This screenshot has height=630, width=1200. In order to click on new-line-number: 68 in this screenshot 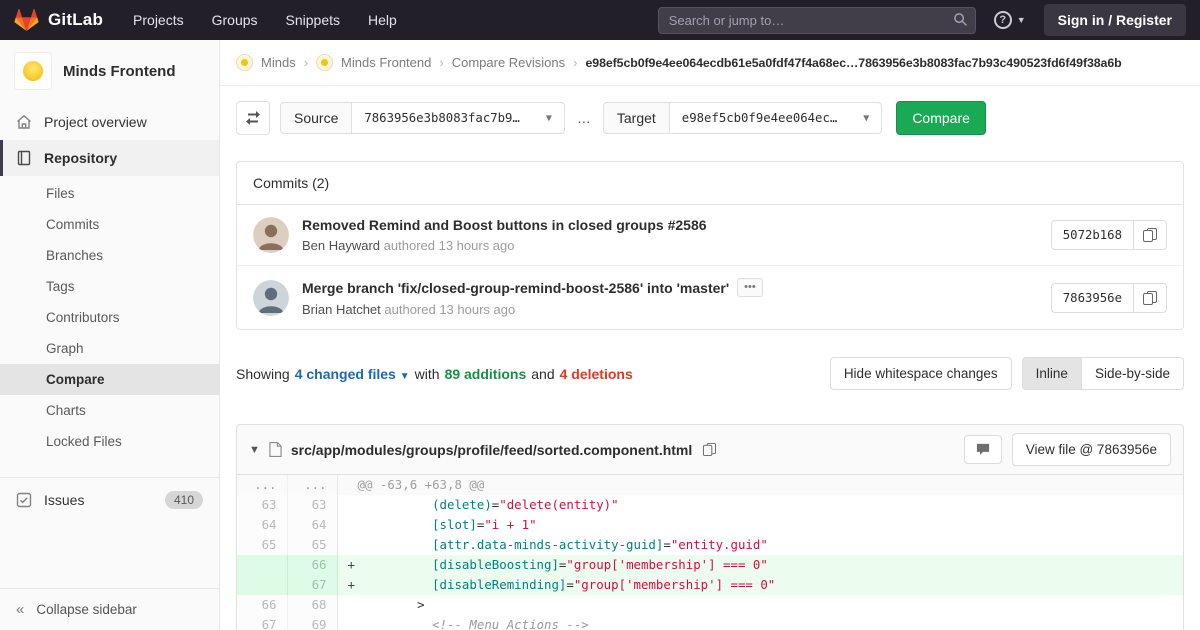, I will do `click(312, 605)`.